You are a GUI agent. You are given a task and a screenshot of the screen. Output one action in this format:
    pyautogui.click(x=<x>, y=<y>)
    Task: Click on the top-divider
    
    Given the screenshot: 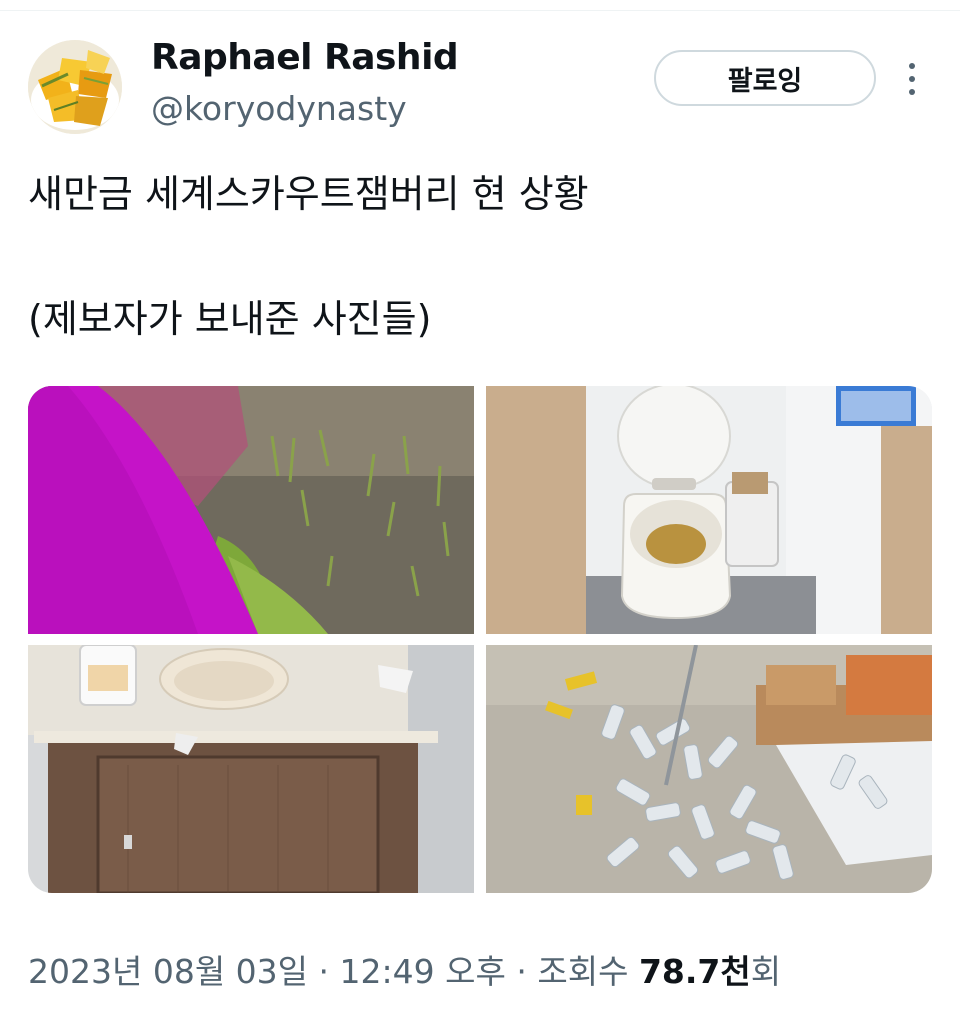 What is the action you would take?
    pyautogui.click(x=480, y=10)
    